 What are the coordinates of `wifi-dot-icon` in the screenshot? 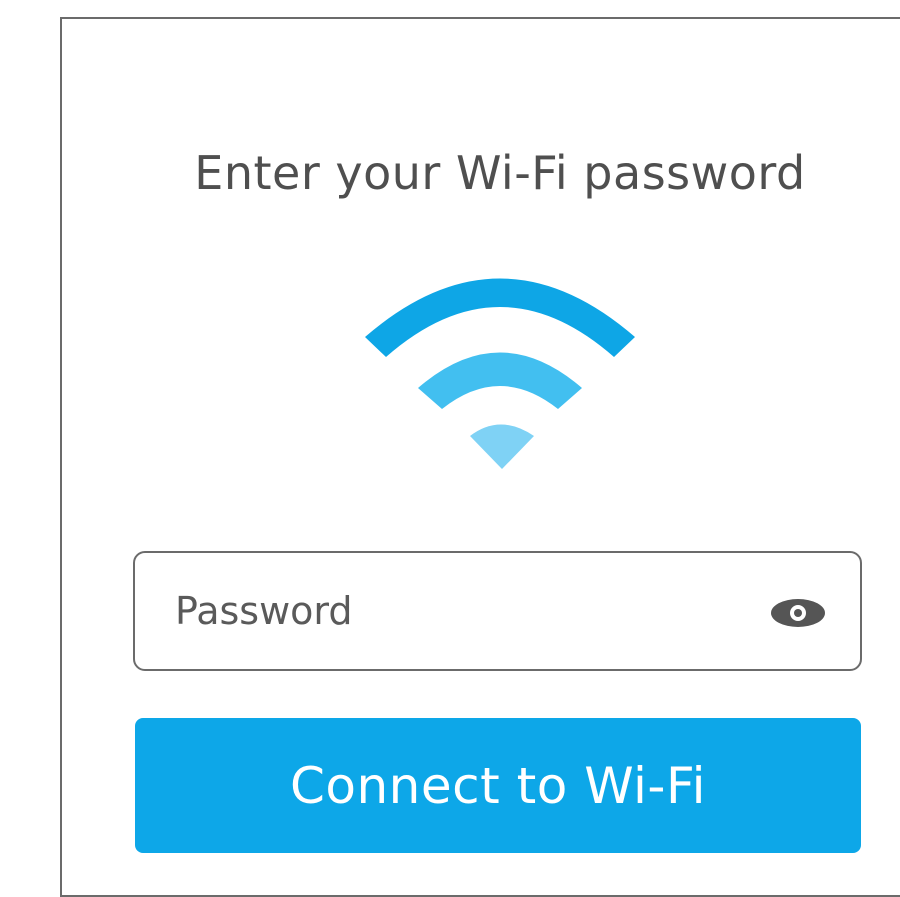 It's located at (502, 446).